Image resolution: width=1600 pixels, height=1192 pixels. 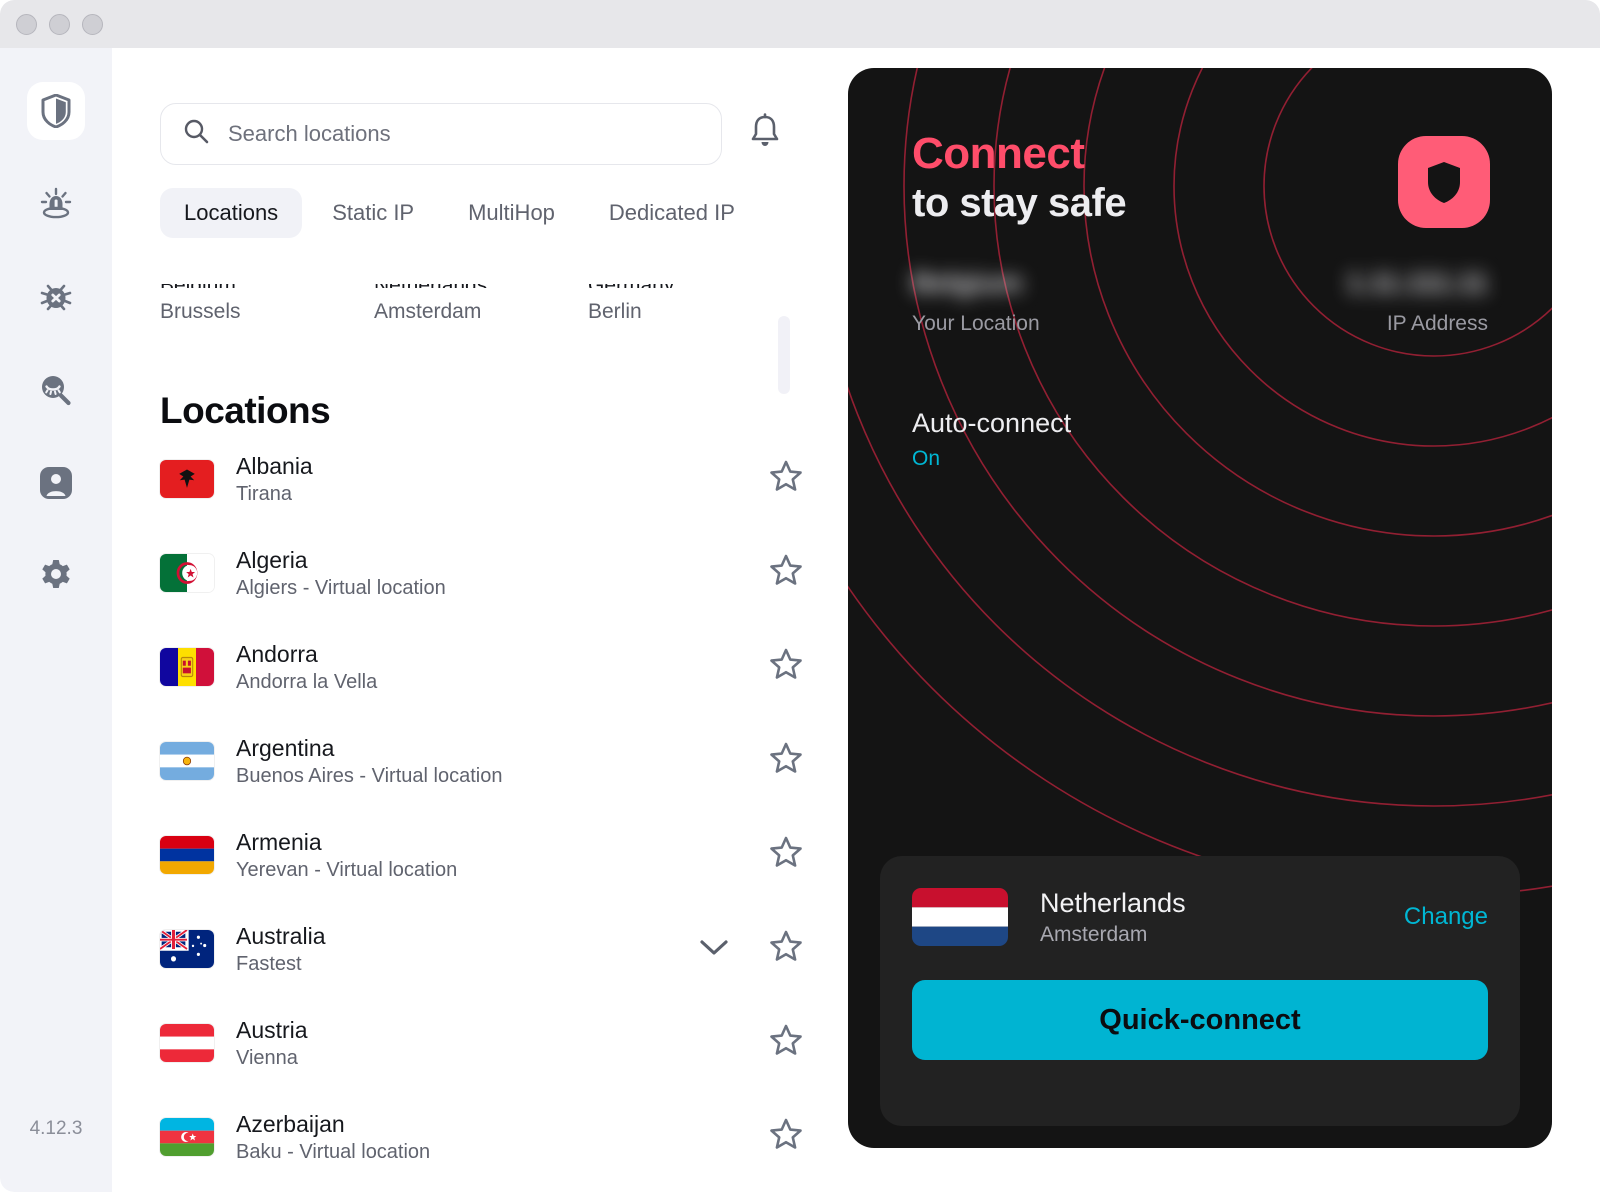 I want to click on location-country: Armenia, so click(x=279, y=841).